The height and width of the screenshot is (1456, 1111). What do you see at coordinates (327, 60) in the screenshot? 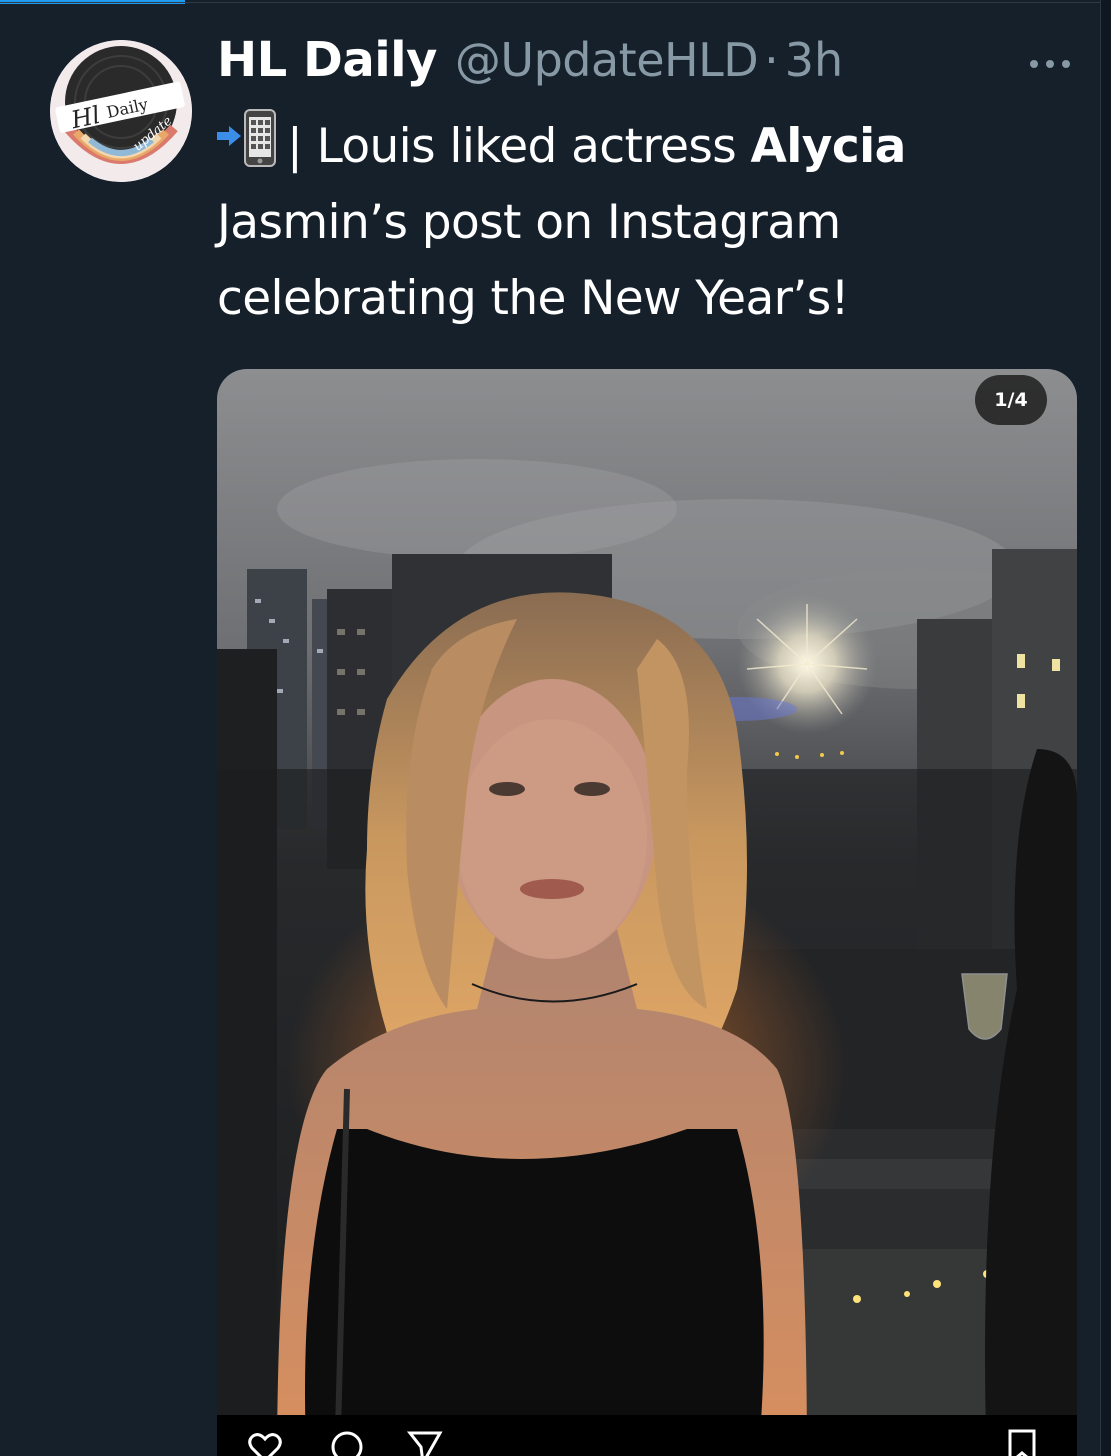
I see `display-name: HL Daily` at bounding box center [327, 60].